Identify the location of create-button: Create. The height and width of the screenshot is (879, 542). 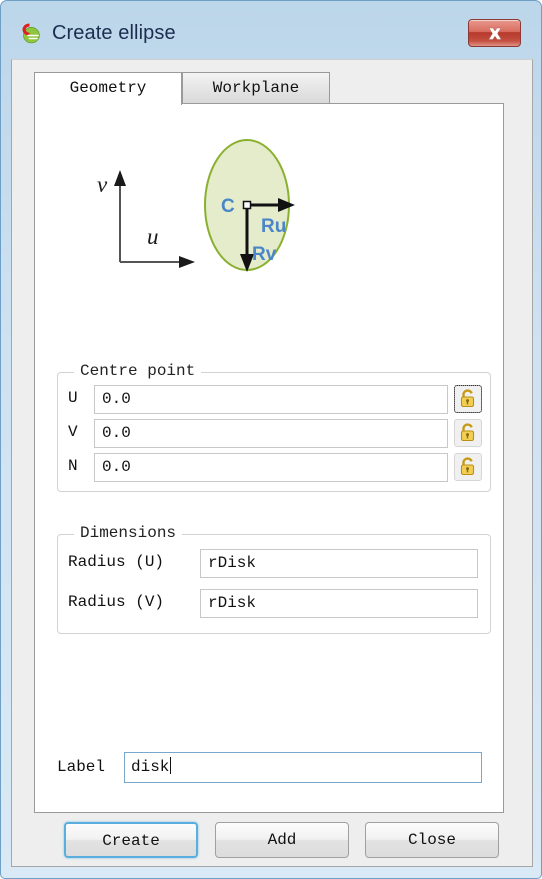
(131, 840).